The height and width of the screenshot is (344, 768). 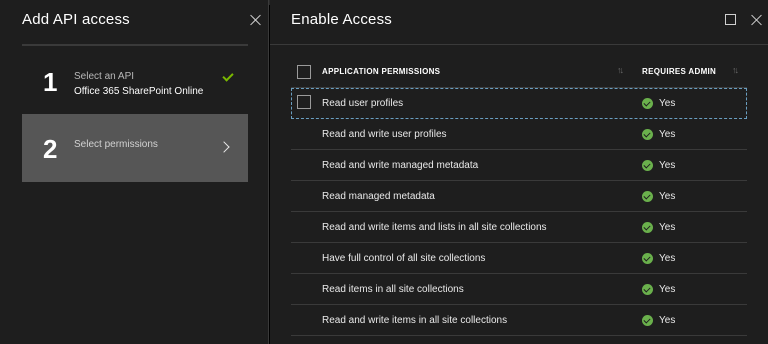 What do you see at coordinates (76, 19) in the screenshot?
I see `blade-title: Add API access` at bounding box center [76, 19].